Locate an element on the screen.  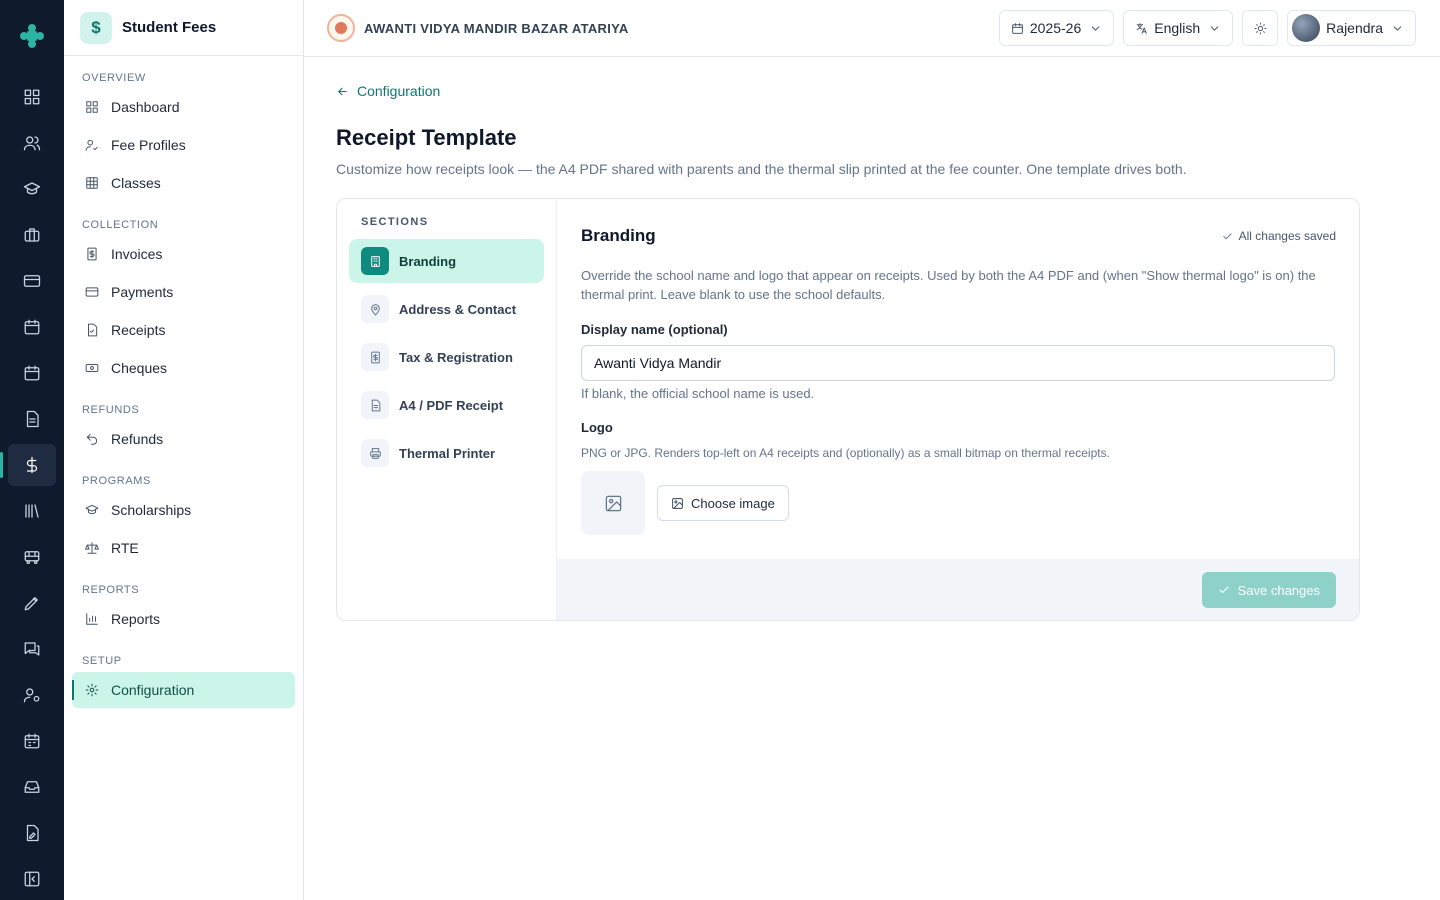
rail-dollar-icon is located at coordinates (28, 465).